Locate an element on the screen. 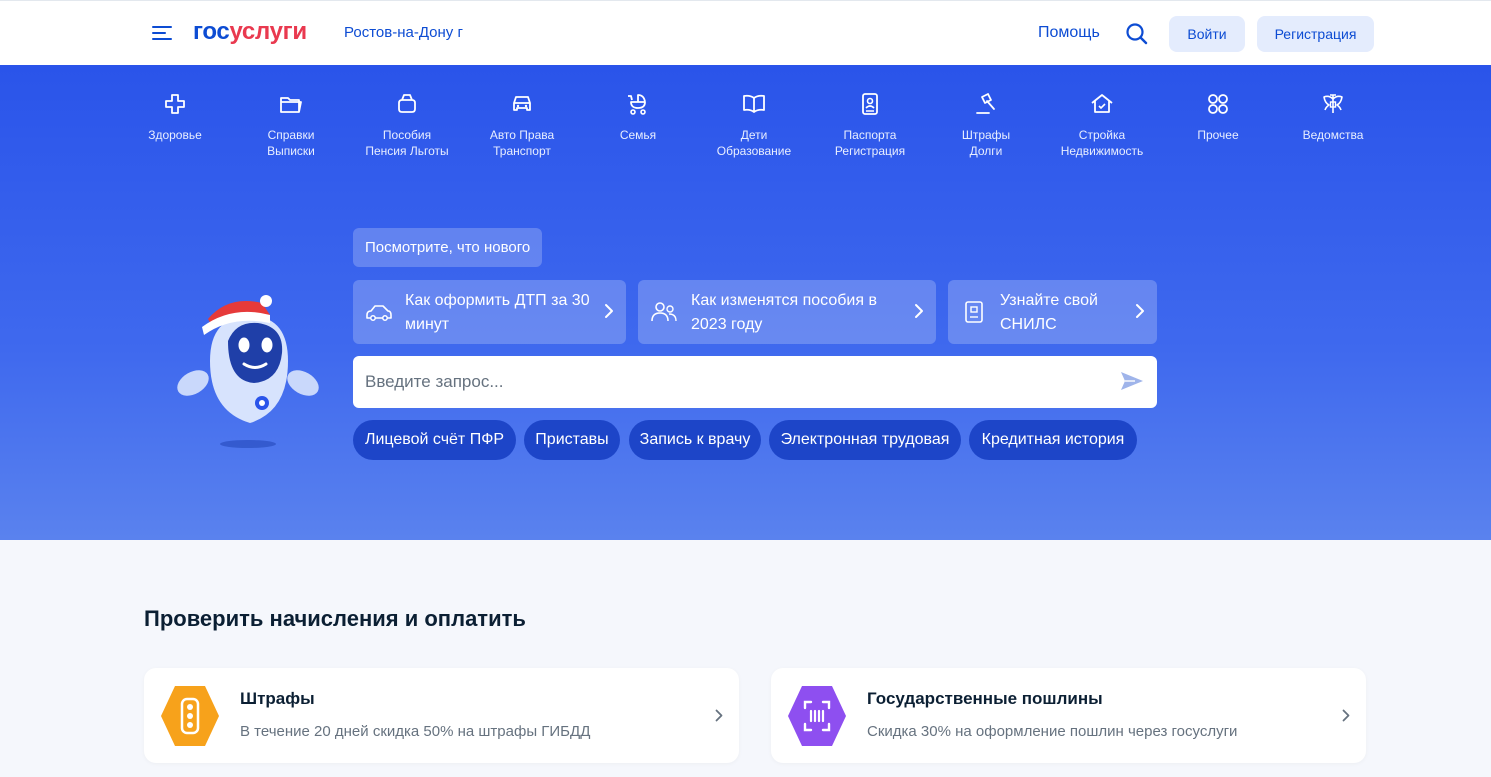  news-text-line: минут is located at coordinates (427, 324).